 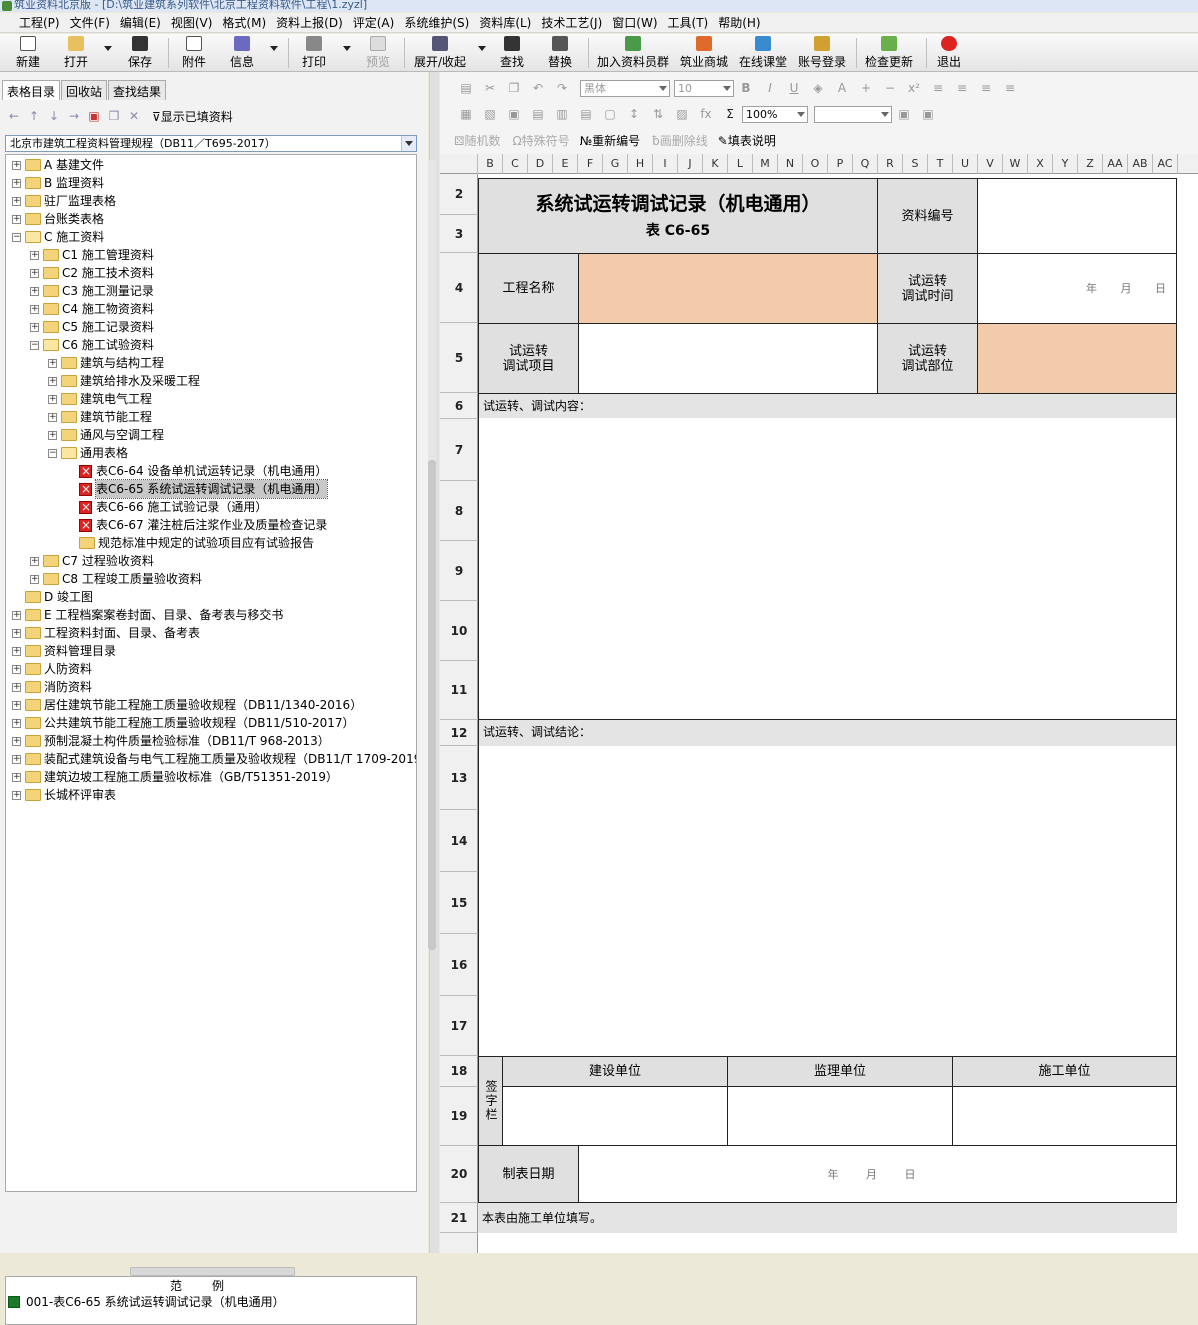 I want to click on tree-item: + 工程资料封面、目录、备考表, so click(x=106, y=633).